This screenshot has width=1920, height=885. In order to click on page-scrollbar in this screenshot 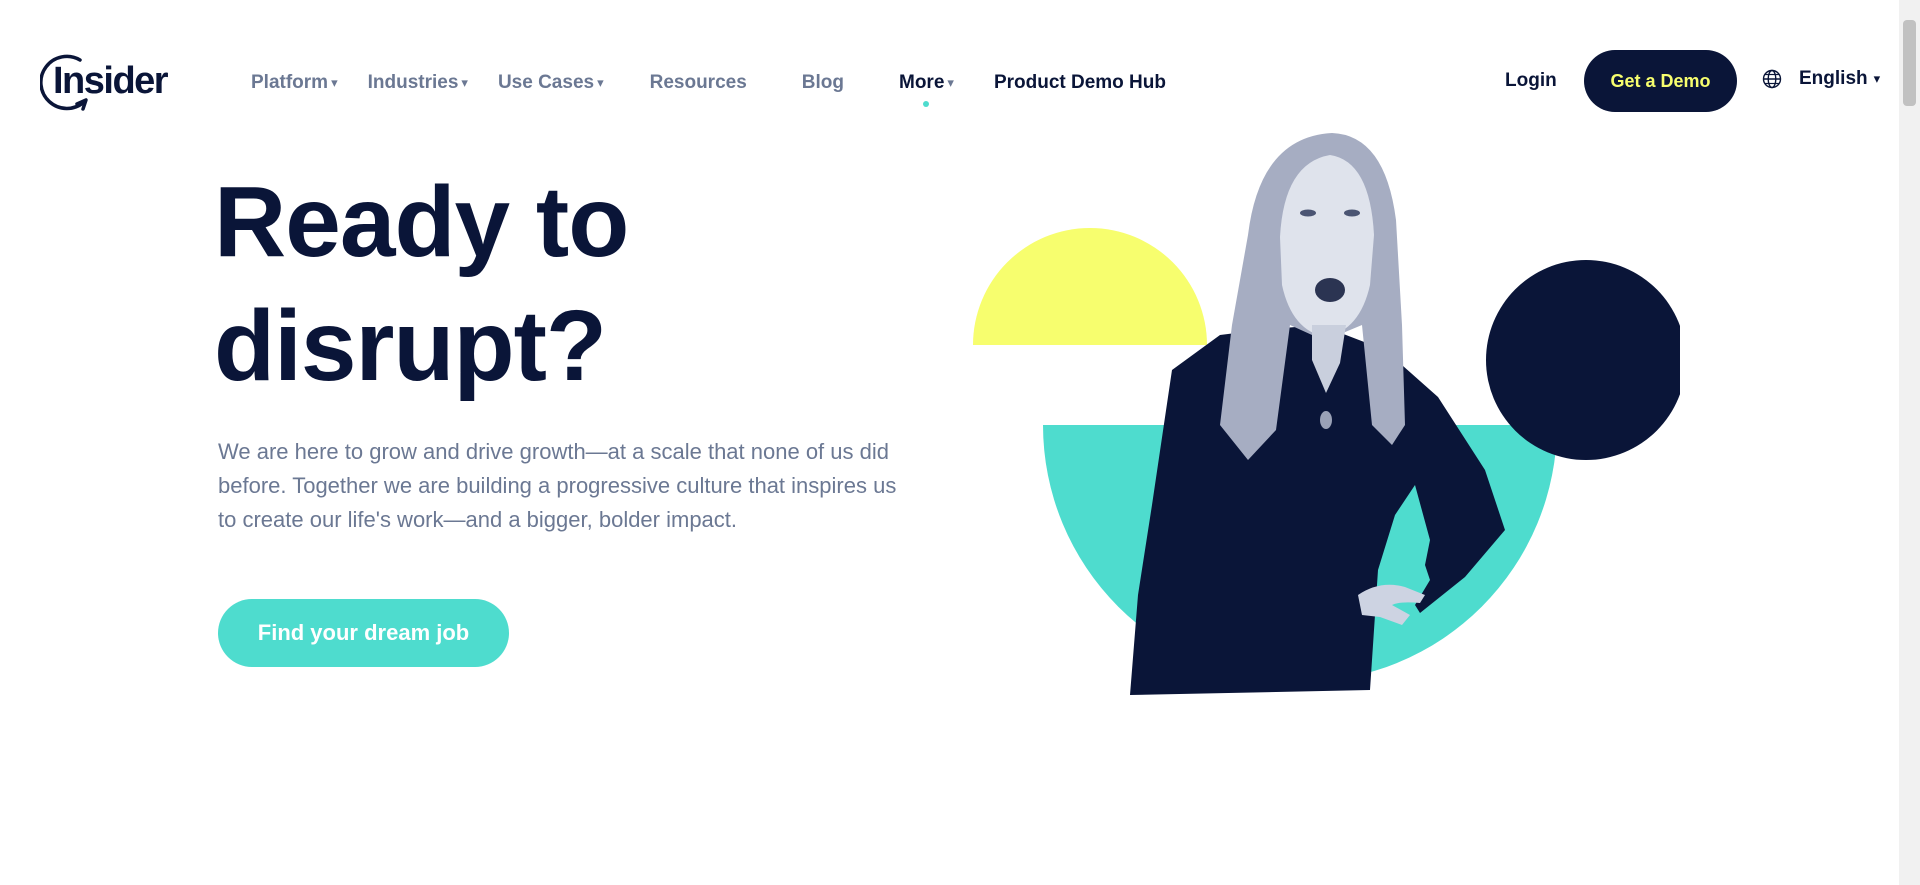, I will do `click(1909, 442)`.